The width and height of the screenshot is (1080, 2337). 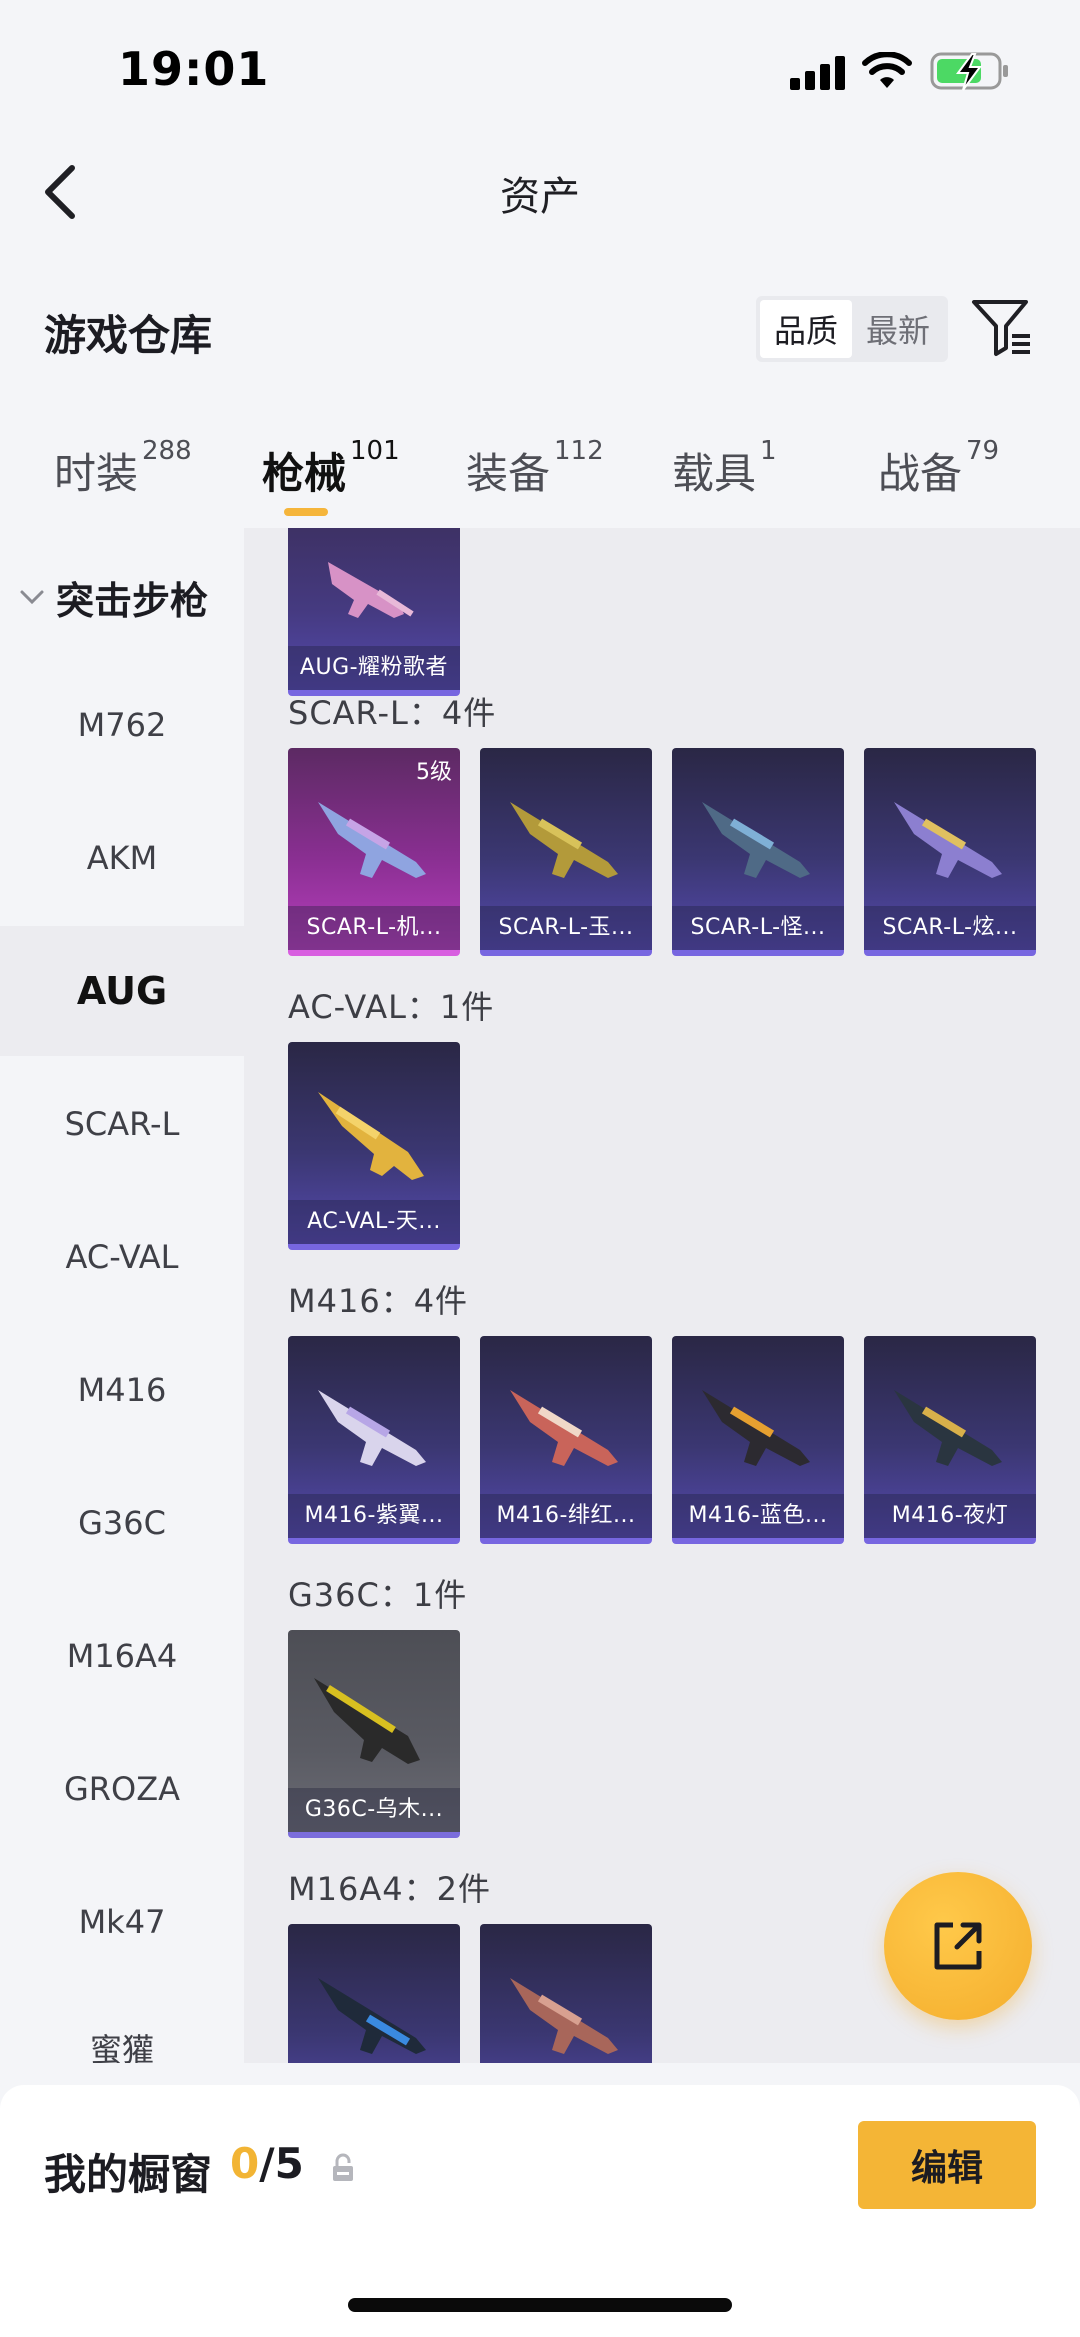 What do you see at coordinates (389, 1889) in the screenshot?
I see `group-label-m16a4: M16A4：2件` at bounding box center [389, 1889].